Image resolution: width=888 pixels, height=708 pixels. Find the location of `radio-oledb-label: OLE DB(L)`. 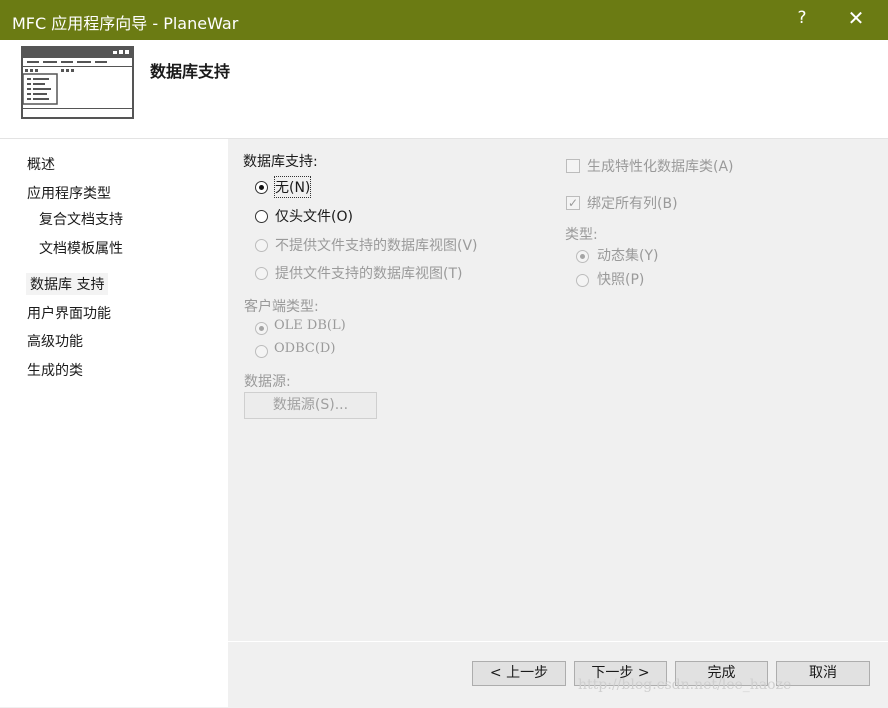

radio-oledb-label: OLE DB(L) is located at coordinates (310, 325).